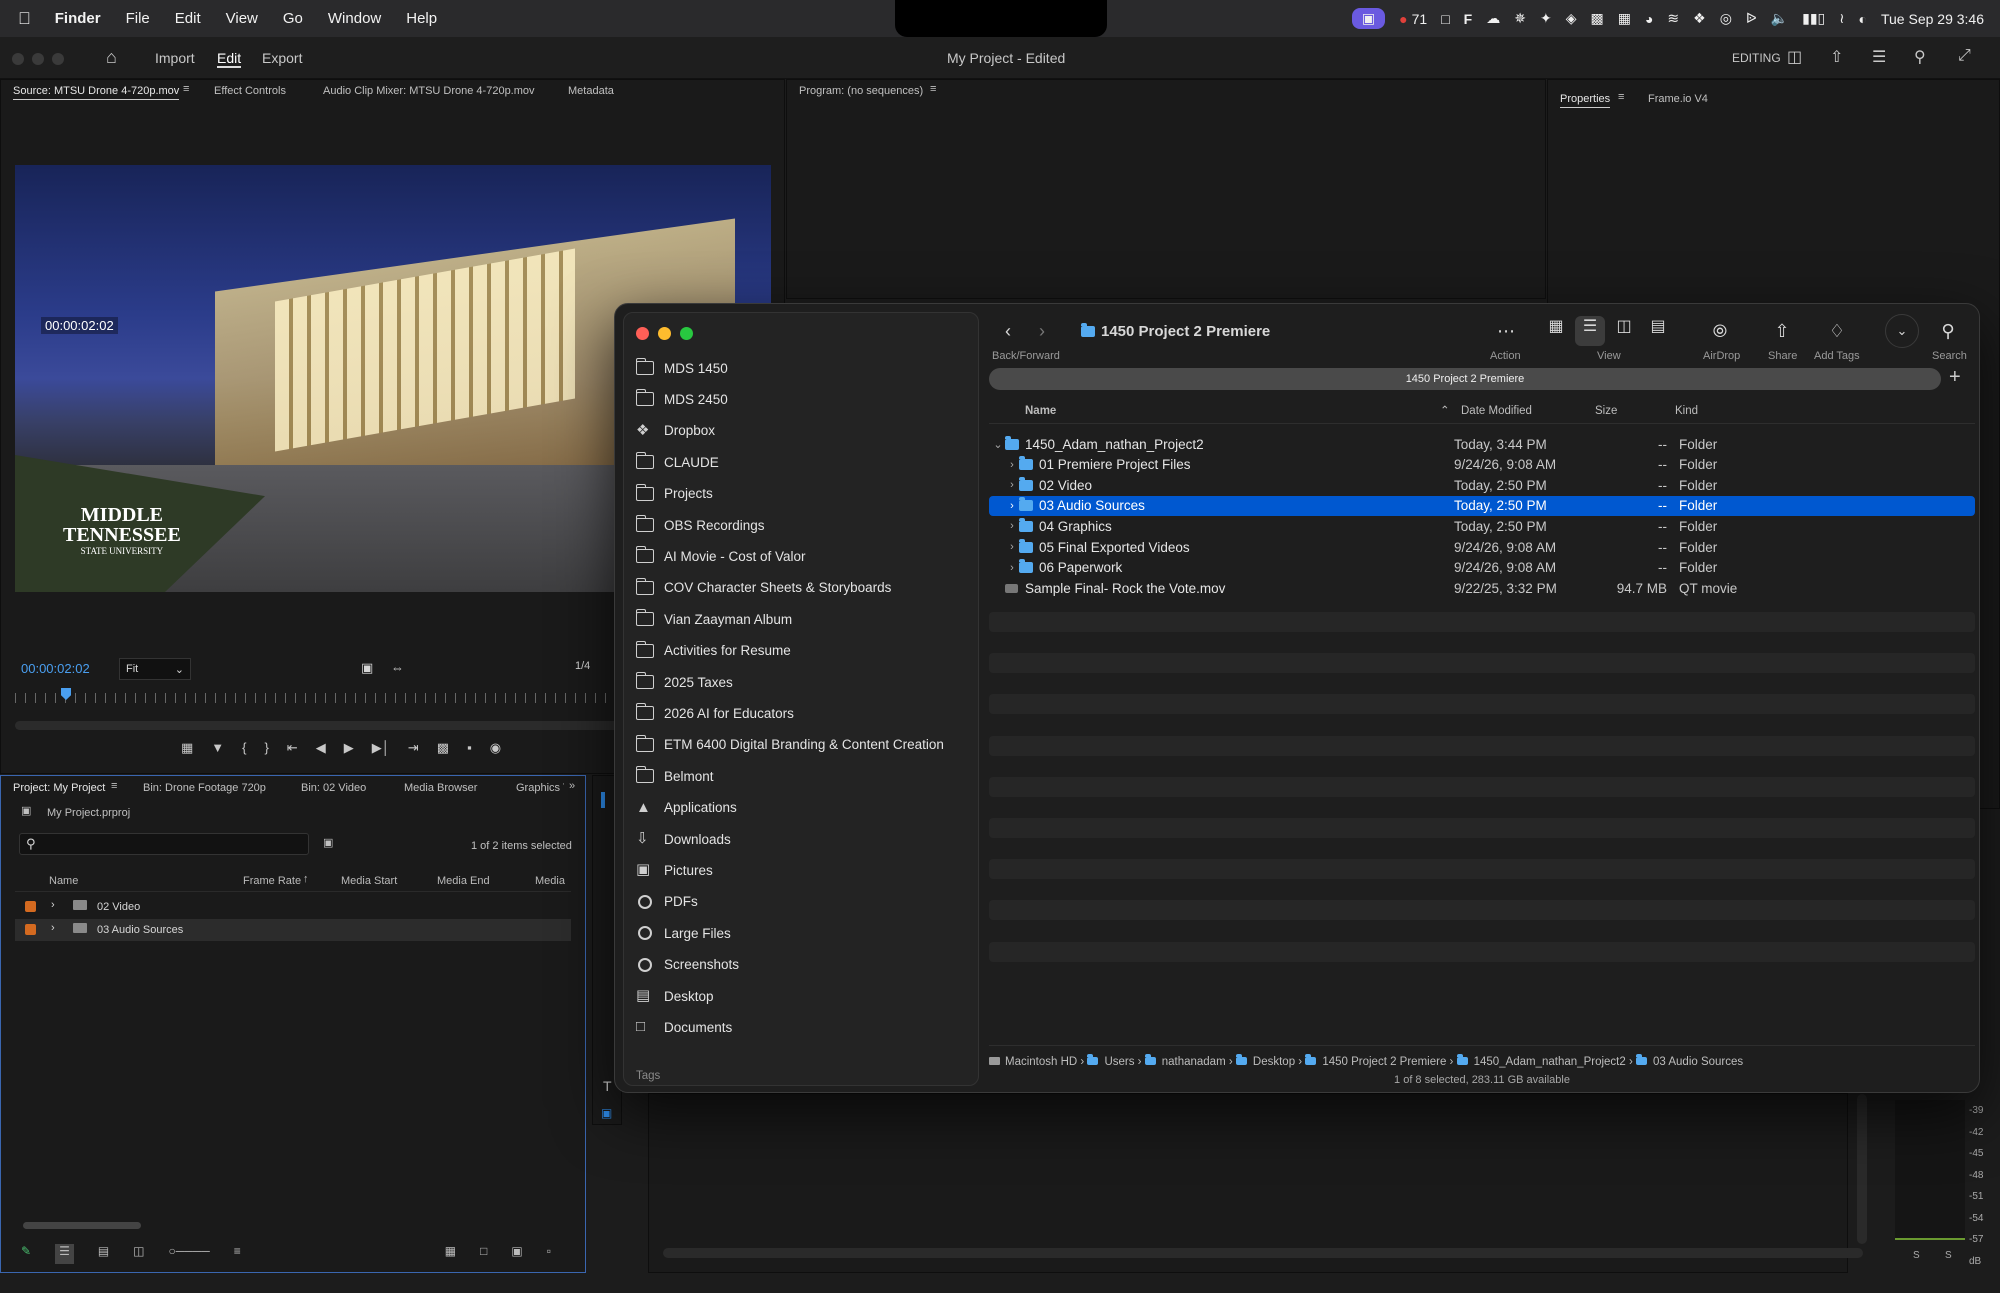 The image size is (2000, 1293). I want to click on freeform-view-icon: ◫, so click(138, 1254).